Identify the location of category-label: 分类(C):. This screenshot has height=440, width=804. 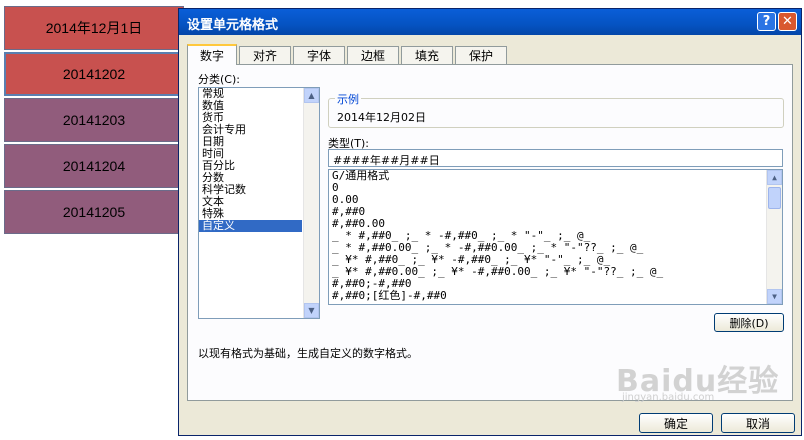
(219, 79).